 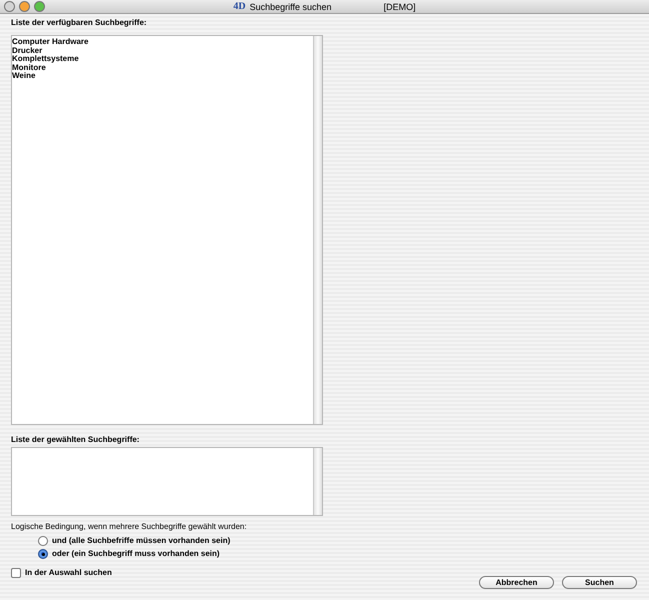 I want to click on list-item: Drucker, so click(x=162, y=50).